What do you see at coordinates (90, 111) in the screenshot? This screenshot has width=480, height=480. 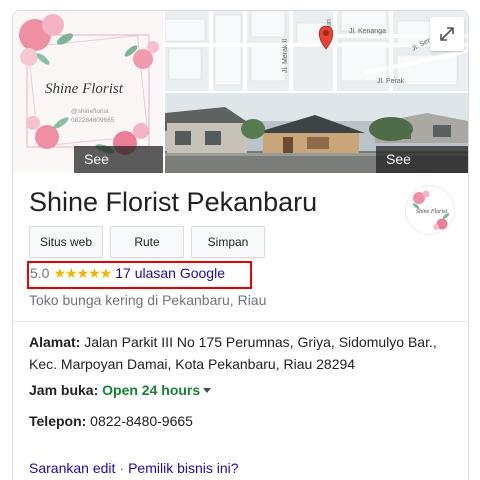 I see `logo-handle-text: @shineflorist` at bounding box center [90, 111].